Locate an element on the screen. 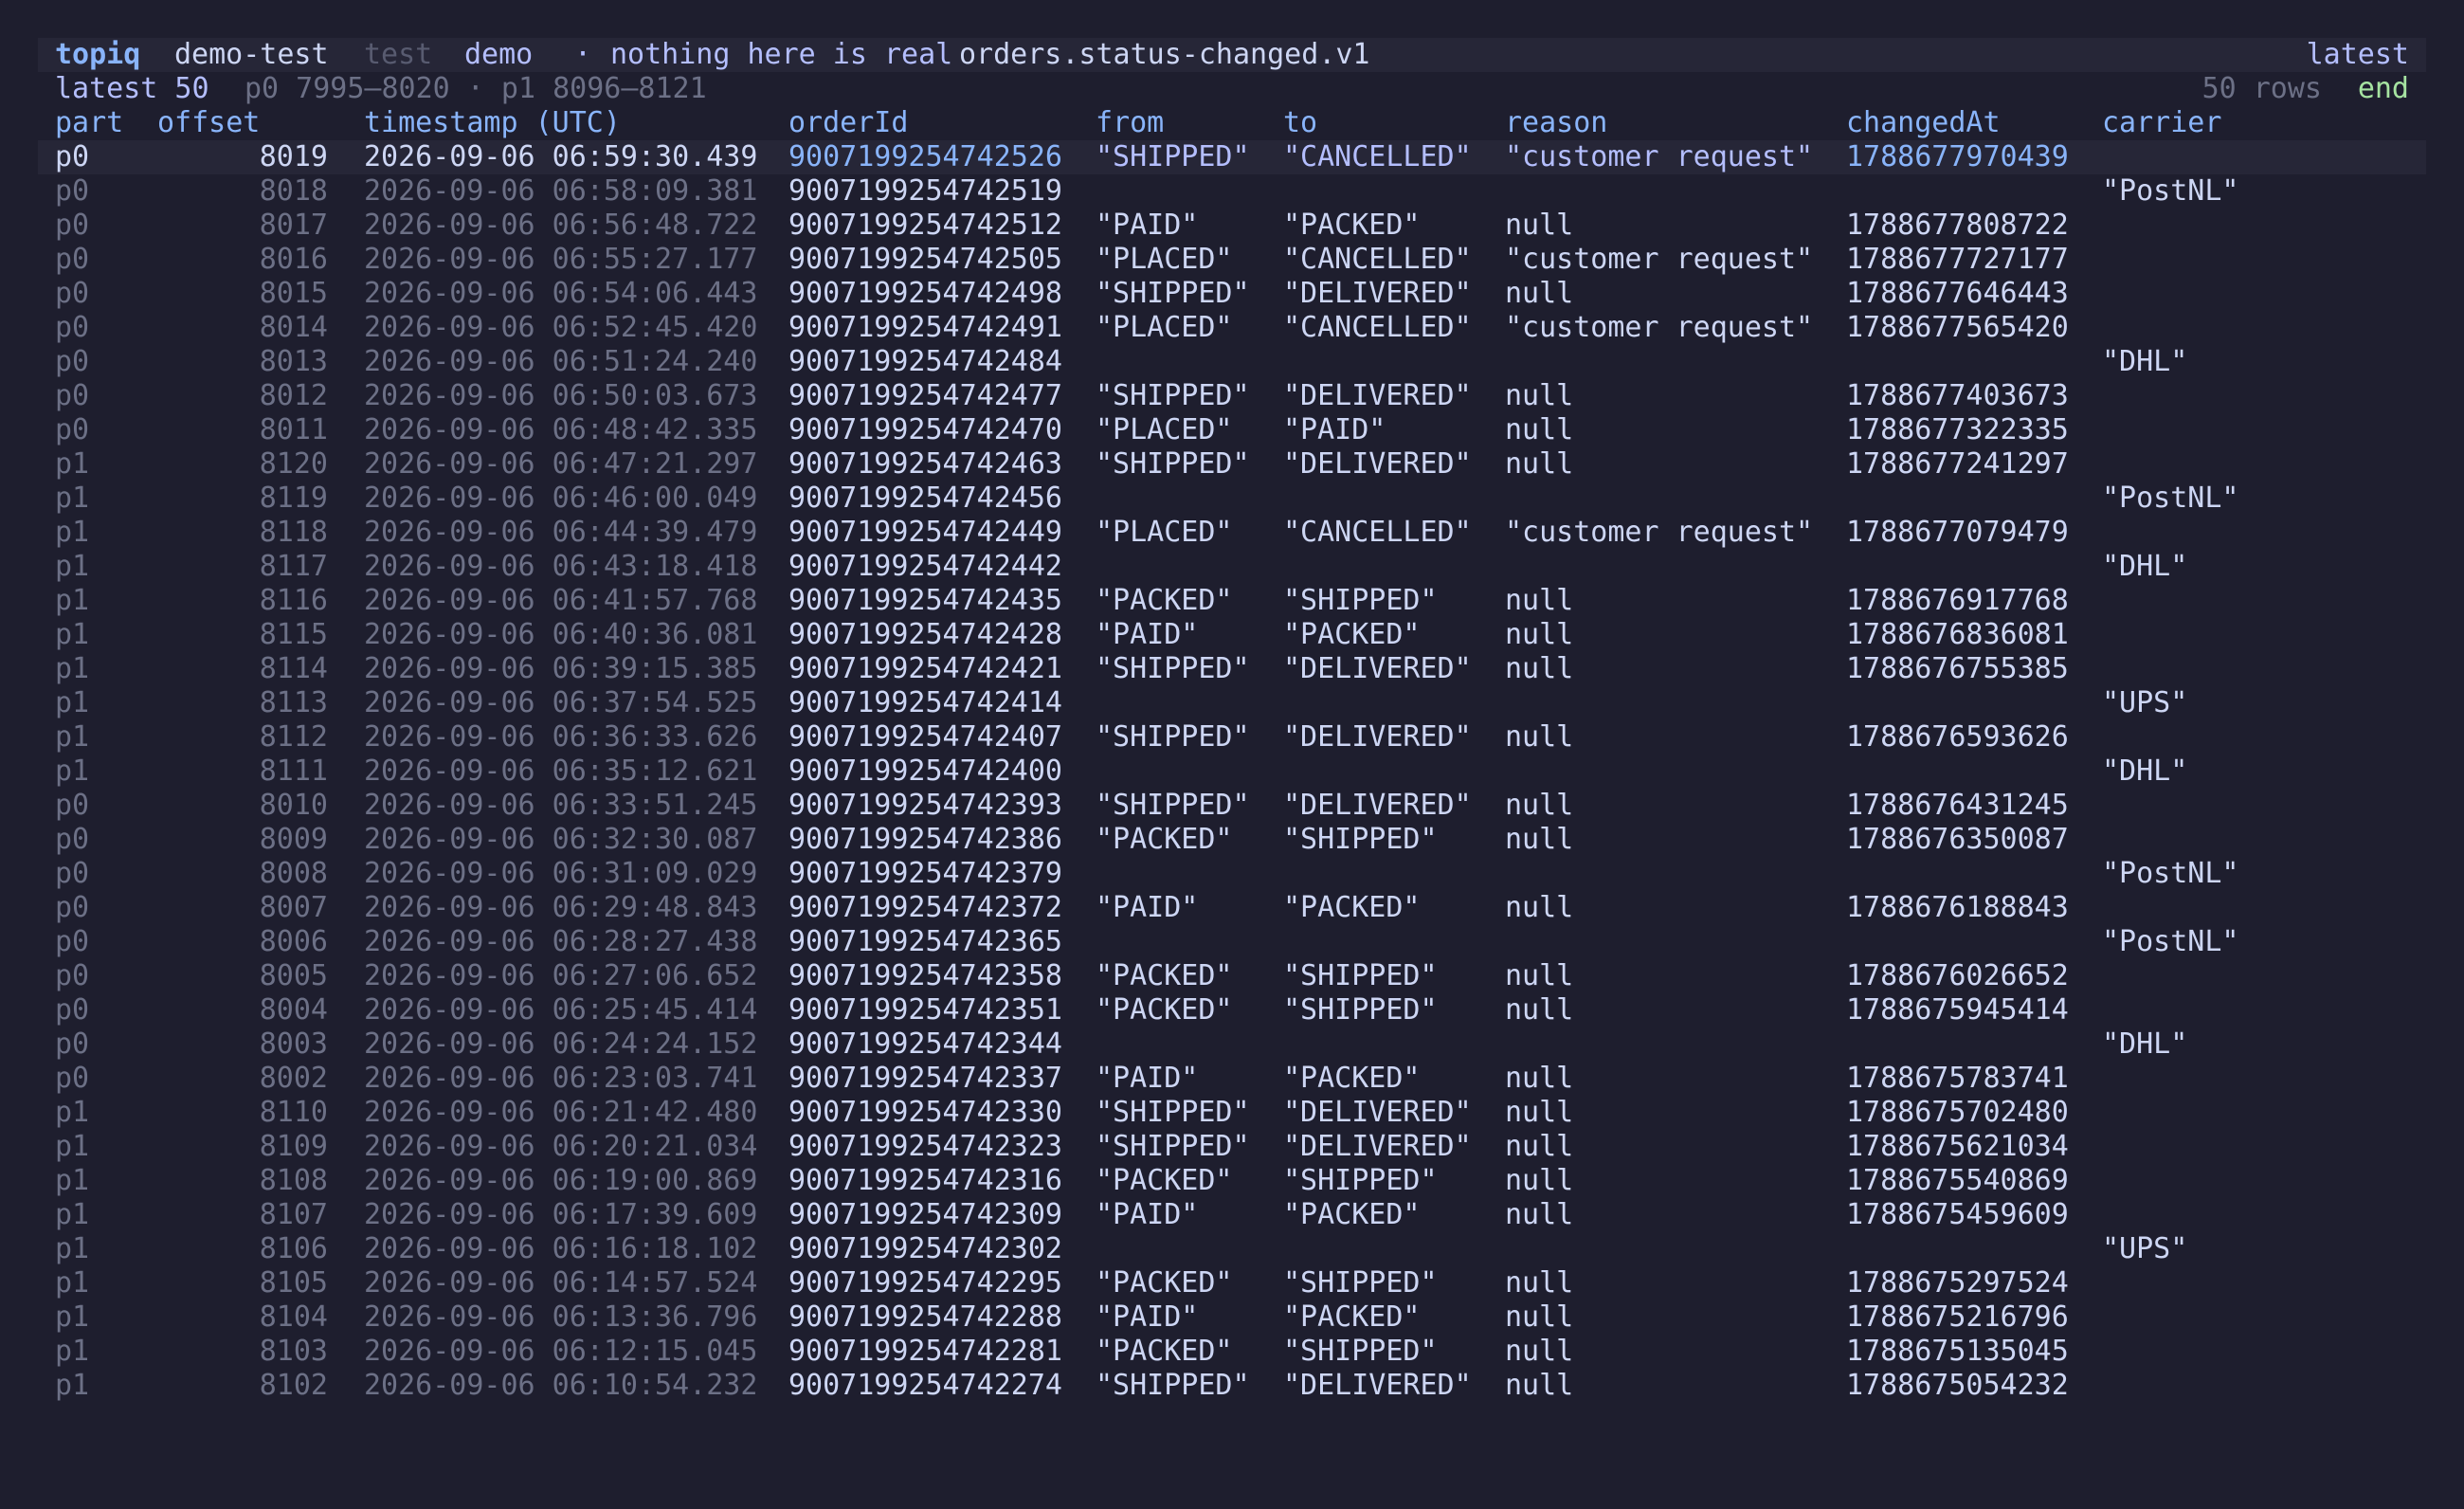 The image size is (2464, 1509). cell-carrier: "DHL" is located at coordinates (2145, 361).